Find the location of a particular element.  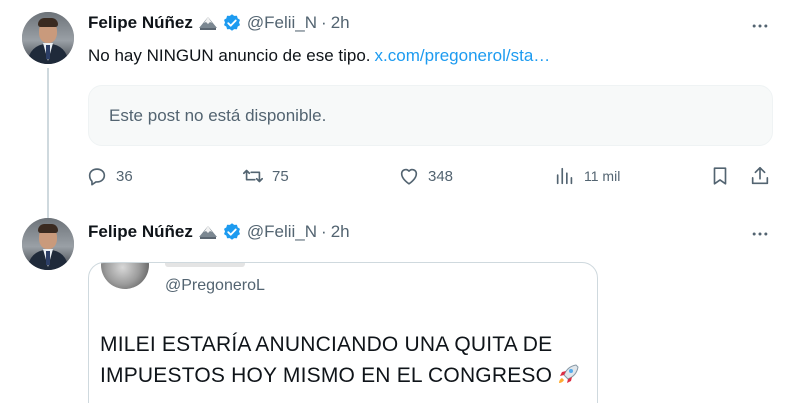

quoted-avatar is located at coordinates (125, 276).